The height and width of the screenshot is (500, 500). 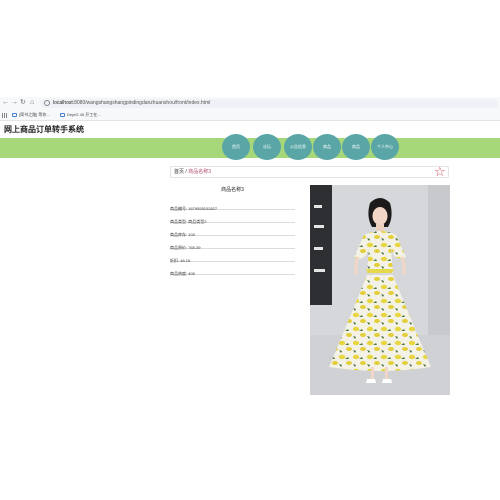 I want to click on breadcrumb-home: 首页, so click(x=179, y=172).